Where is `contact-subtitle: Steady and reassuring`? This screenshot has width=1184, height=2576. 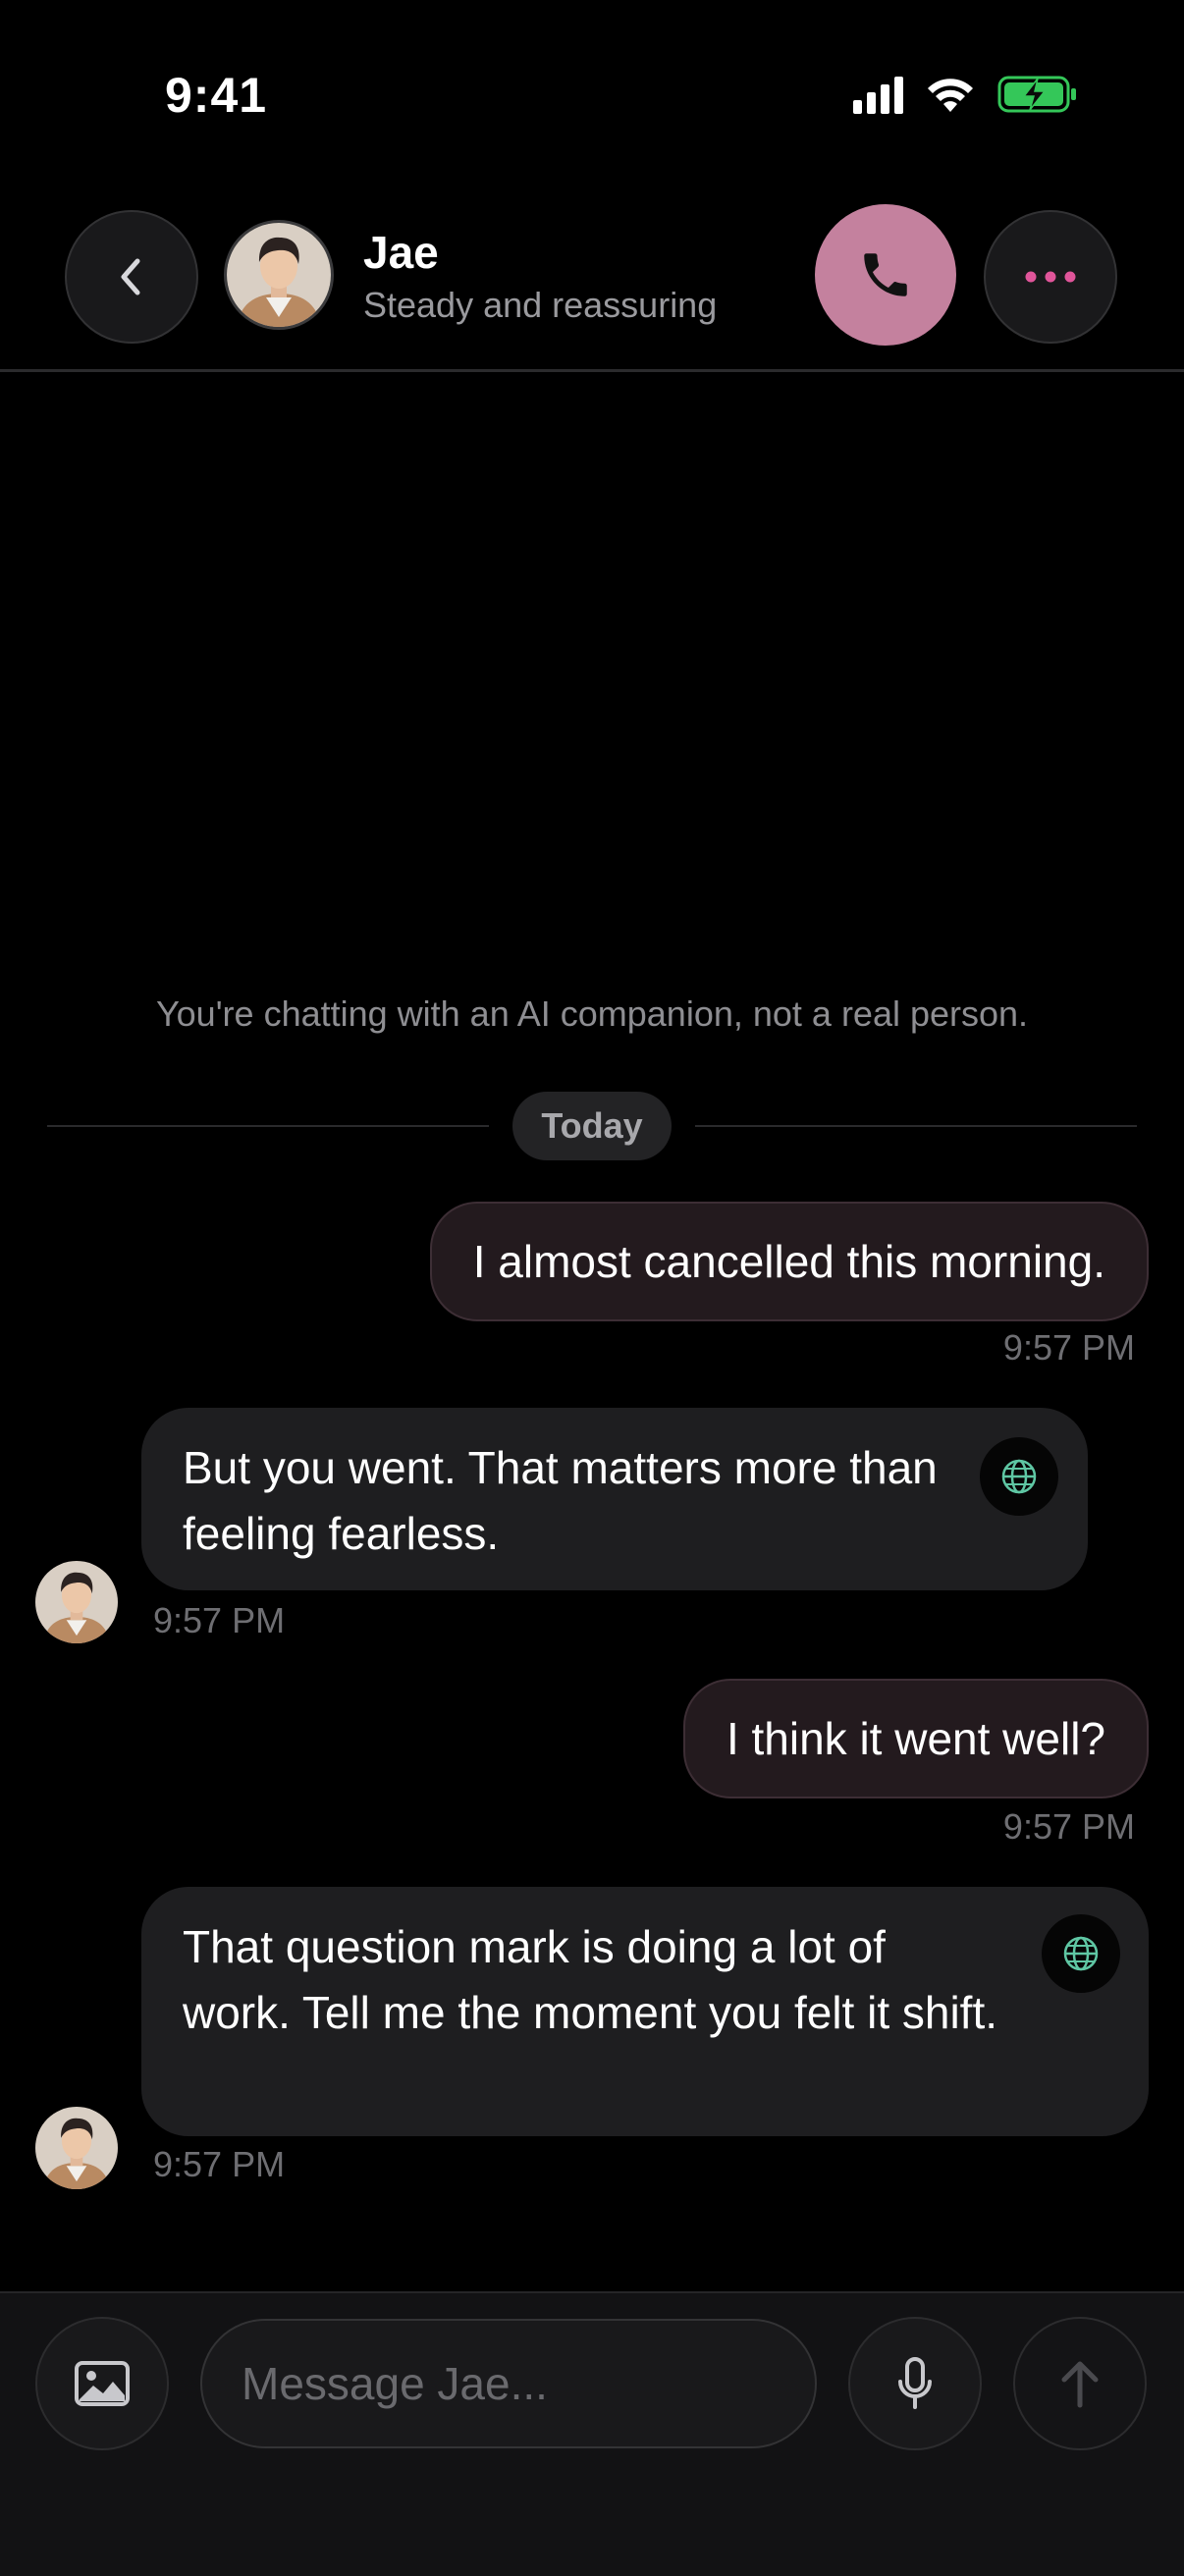 contact-subtitle: Steady and reassuring is located at coordinates (540, 305).